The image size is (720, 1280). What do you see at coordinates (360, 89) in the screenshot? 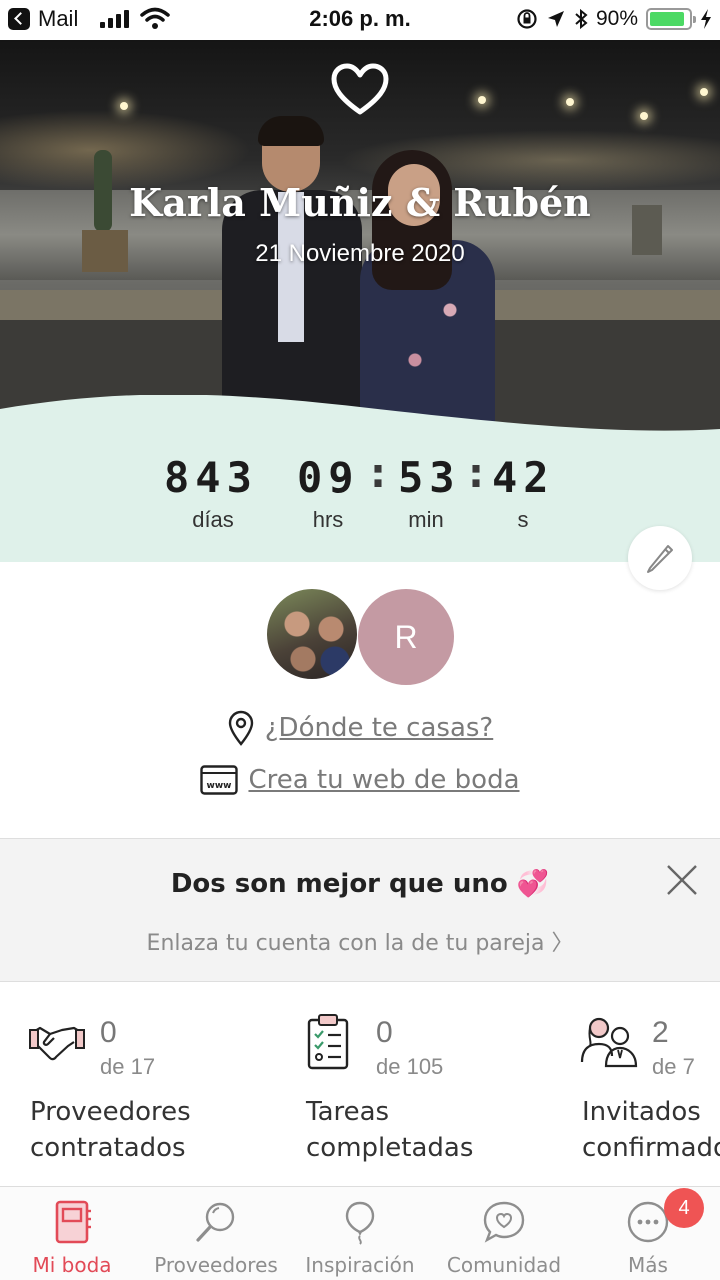
I see `heart-icon` at bounding box center [360, 89].